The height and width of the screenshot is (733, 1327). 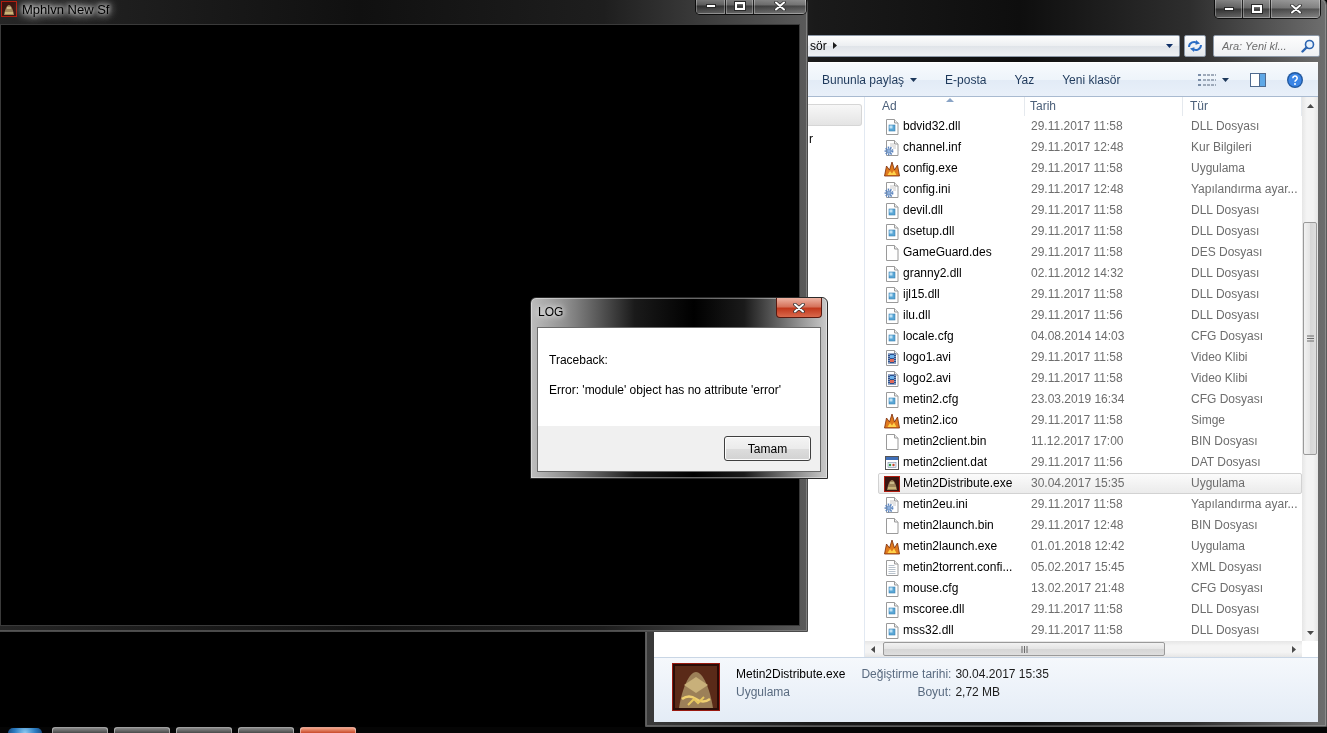 I want to click on file-row: logo1.avi 29.11.2017 11:58 Video Klibi, so click(x=1090, y=357).